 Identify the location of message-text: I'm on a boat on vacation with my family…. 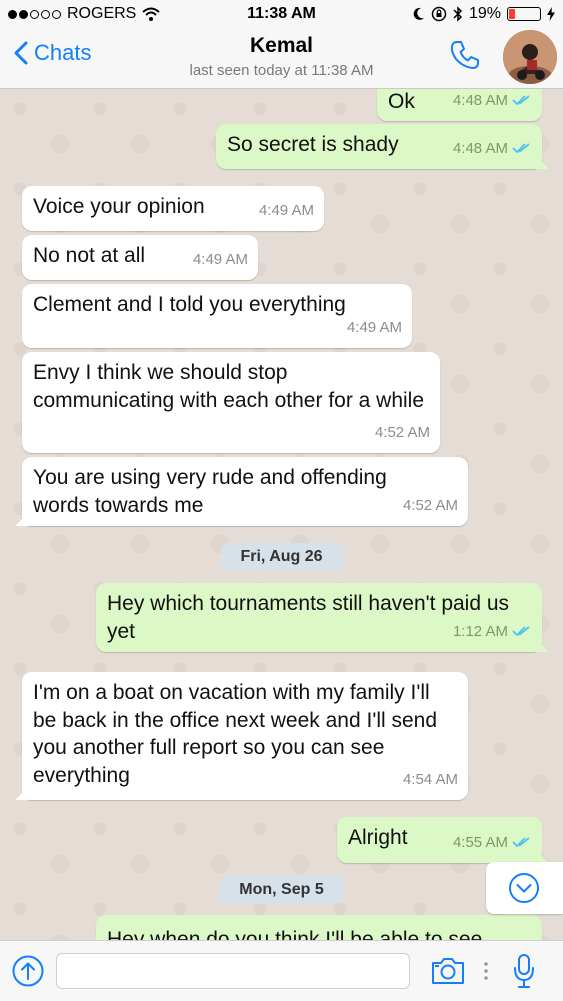
(235, 734).